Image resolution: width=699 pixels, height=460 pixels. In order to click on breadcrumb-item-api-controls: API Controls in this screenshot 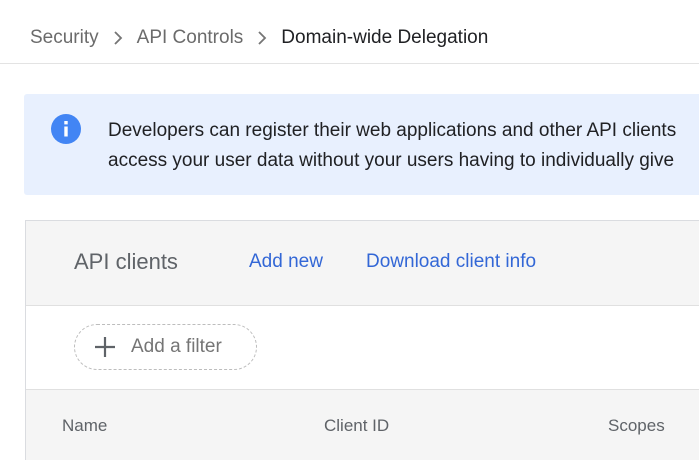, I will do `click(190, 38)`.